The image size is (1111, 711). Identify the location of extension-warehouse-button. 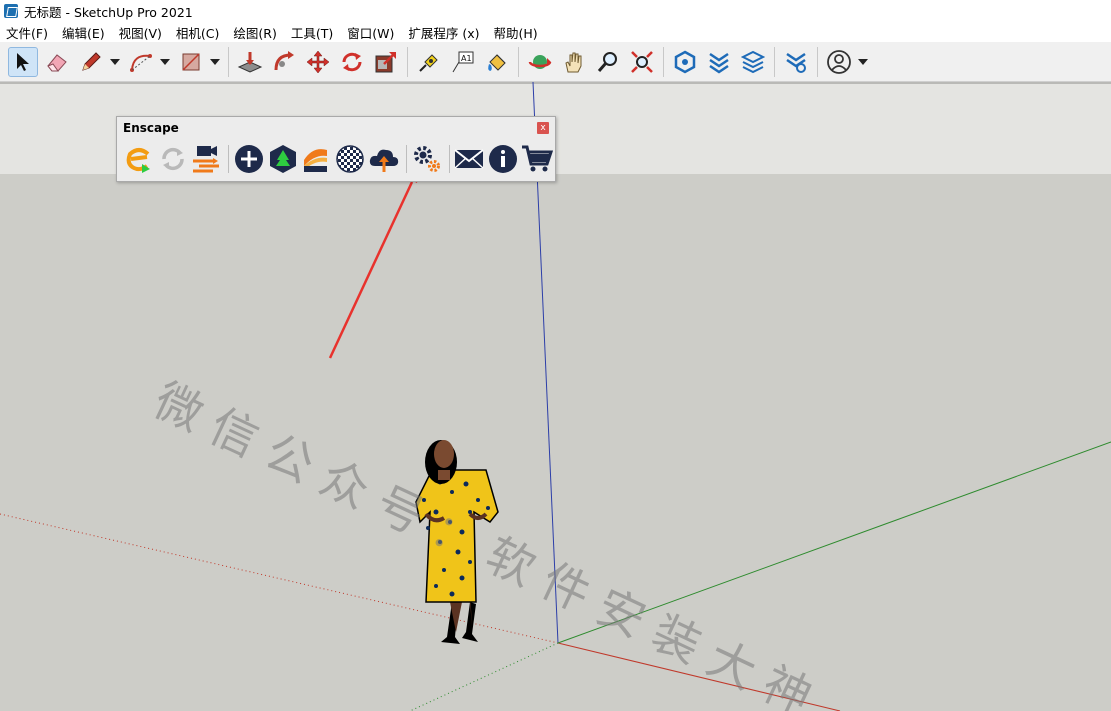
(719, 62).